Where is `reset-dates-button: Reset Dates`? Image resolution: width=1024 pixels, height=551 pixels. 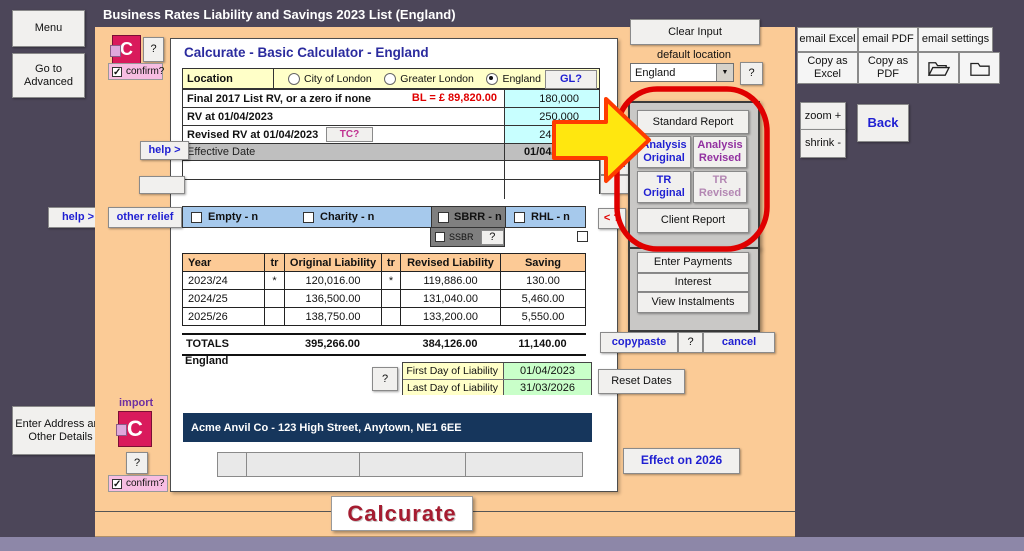
reset-dates-button: Reset Dates is located at coordinates (641, 381).